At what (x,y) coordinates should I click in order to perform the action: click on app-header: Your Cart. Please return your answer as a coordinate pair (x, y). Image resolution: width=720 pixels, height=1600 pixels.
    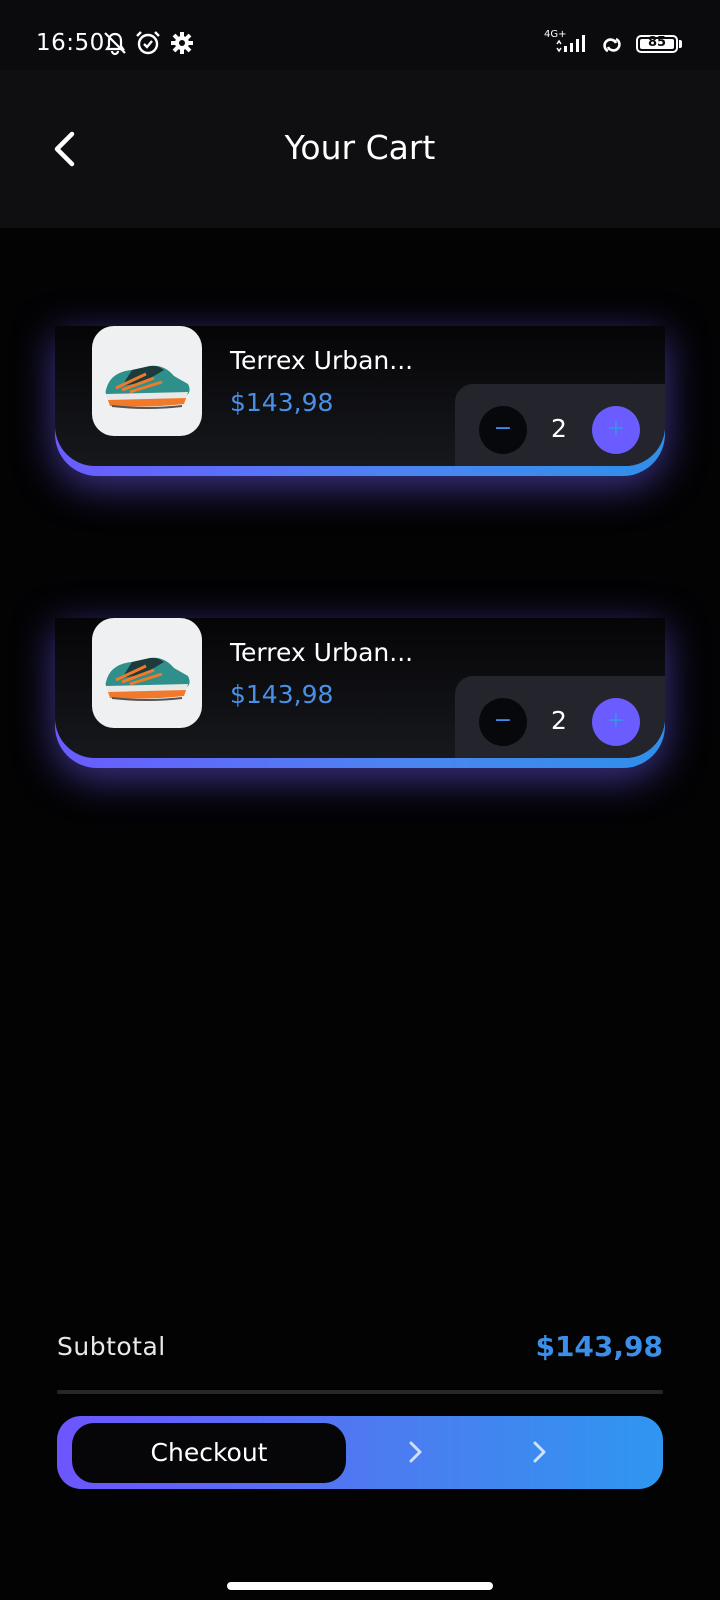
    Looking at the image, I should click on (360, 149).